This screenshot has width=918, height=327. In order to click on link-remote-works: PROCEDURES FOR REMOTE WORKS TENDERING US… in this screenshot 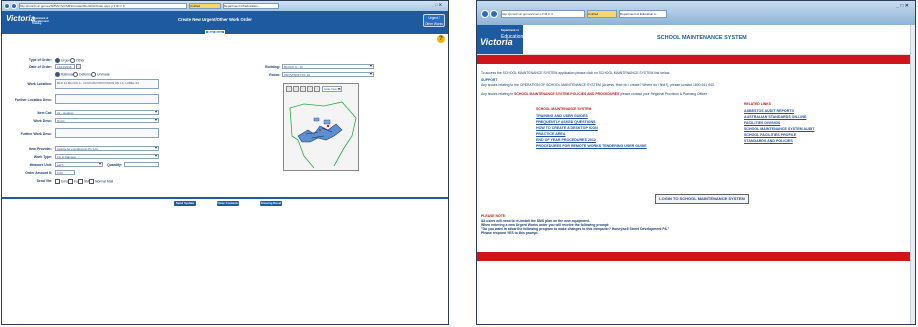, I will do `click(591, 146)`.